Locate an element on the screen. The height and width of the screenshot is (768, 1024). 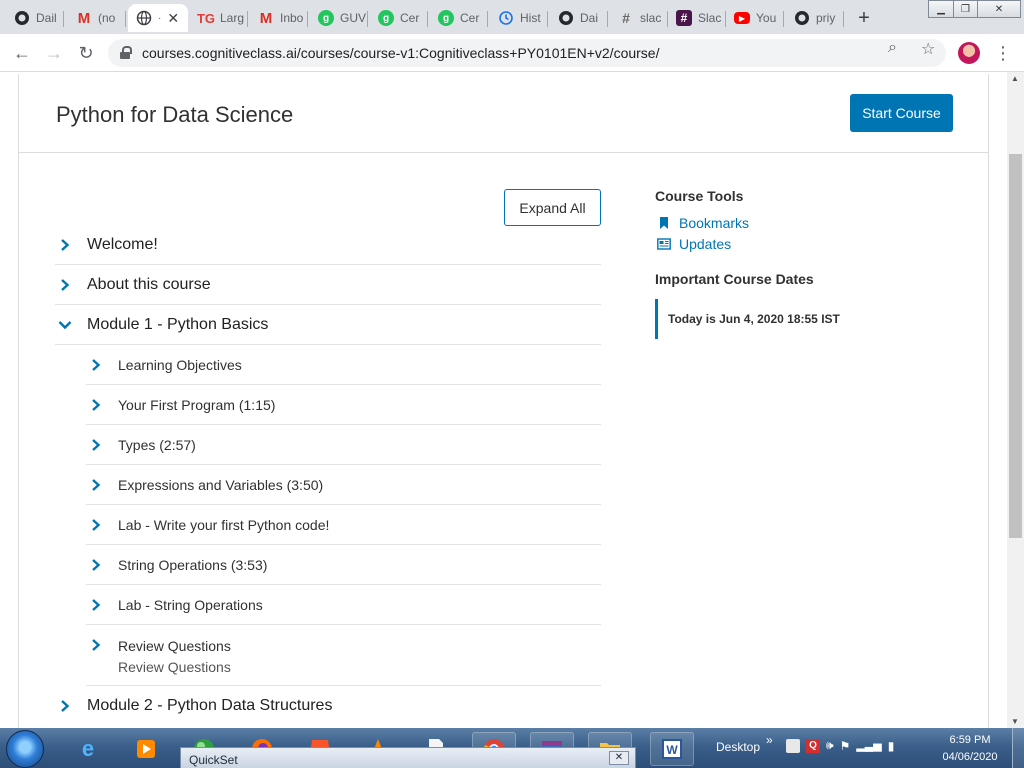
flag-icon: ⚑ is located at coordinates (845, 746).